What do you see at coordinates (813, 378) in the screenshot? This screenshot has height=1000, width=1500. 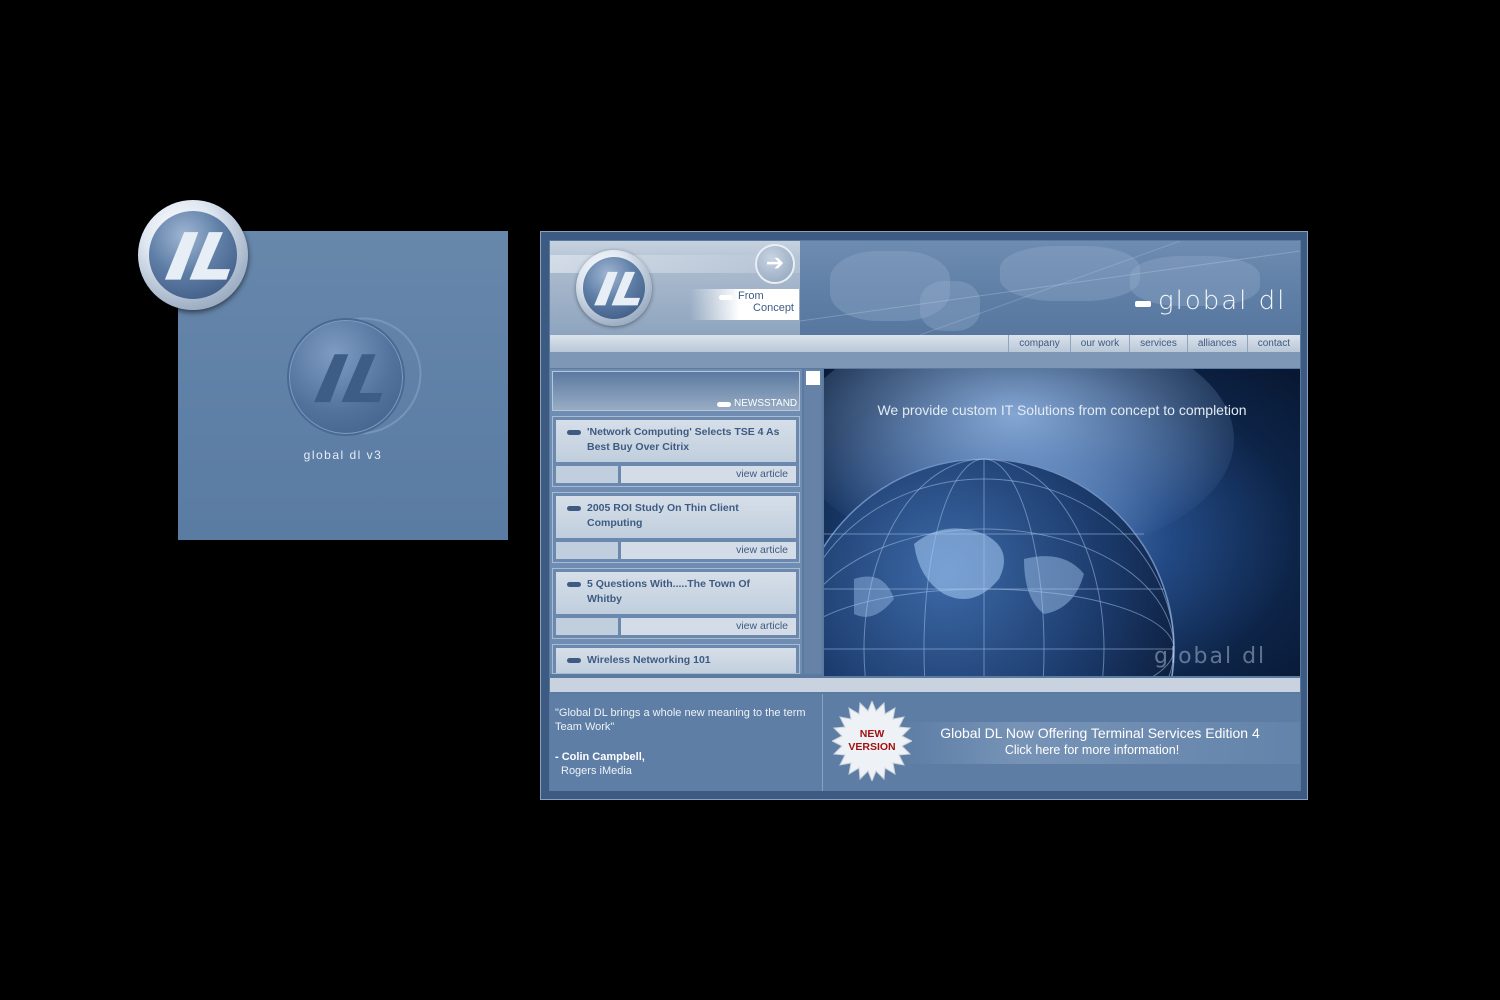 I see `scrollbar-thumb` at bounding box center [813, 378].